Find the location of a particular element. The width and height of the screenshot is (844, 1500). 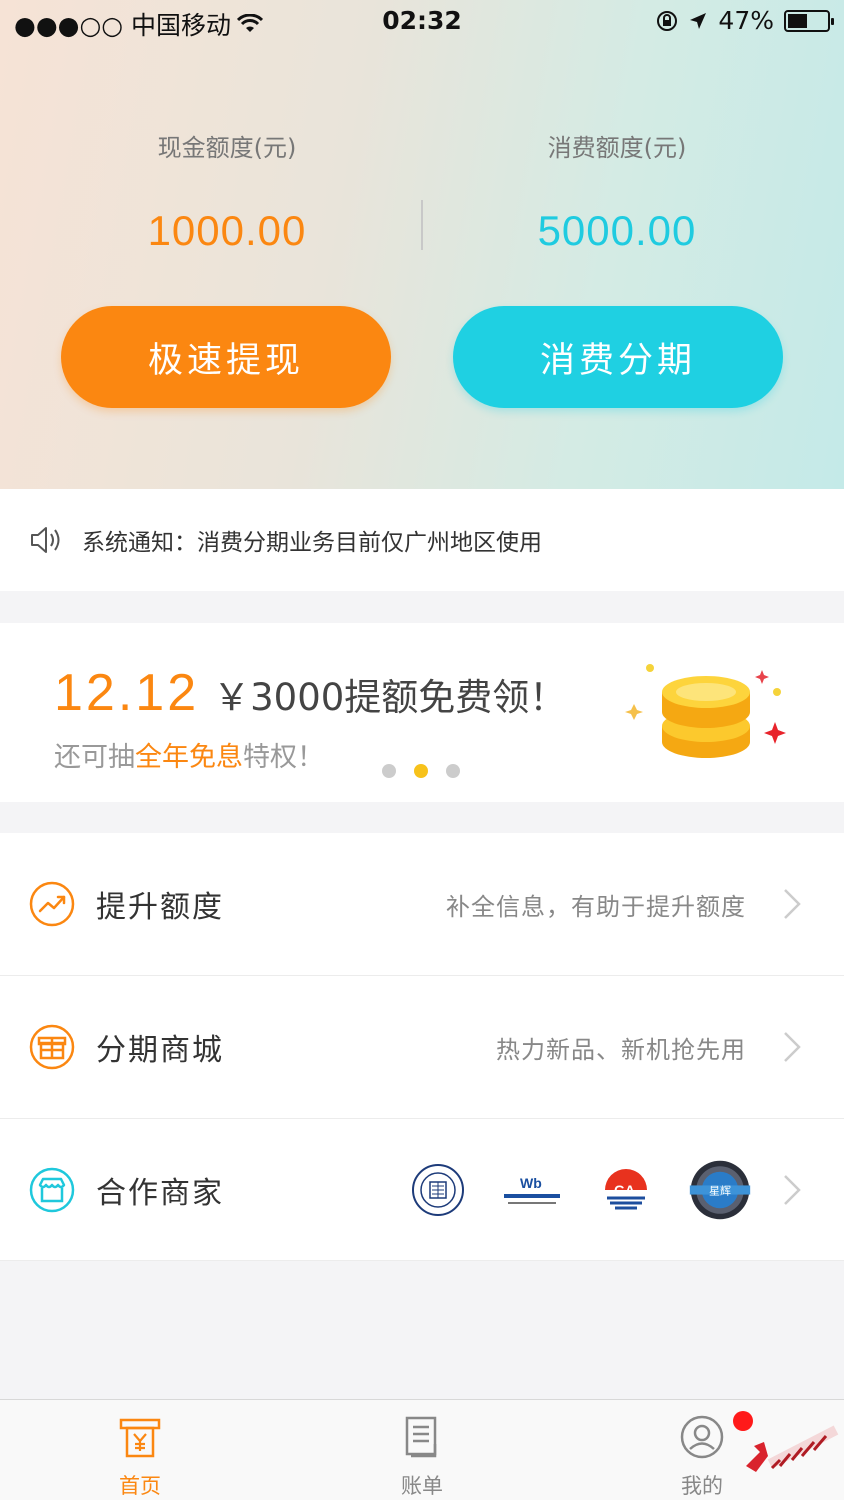

speaker-icon is located at coordinates (45, 540).